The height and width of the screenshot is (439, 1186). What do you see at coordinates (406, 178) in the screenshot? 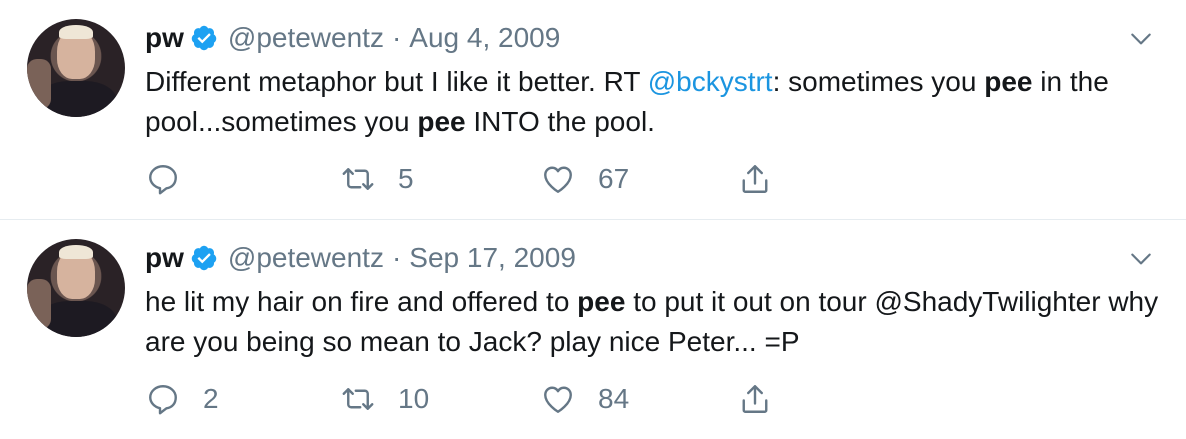
I see `retweet-count: 5` at bounding box center [406, 178].